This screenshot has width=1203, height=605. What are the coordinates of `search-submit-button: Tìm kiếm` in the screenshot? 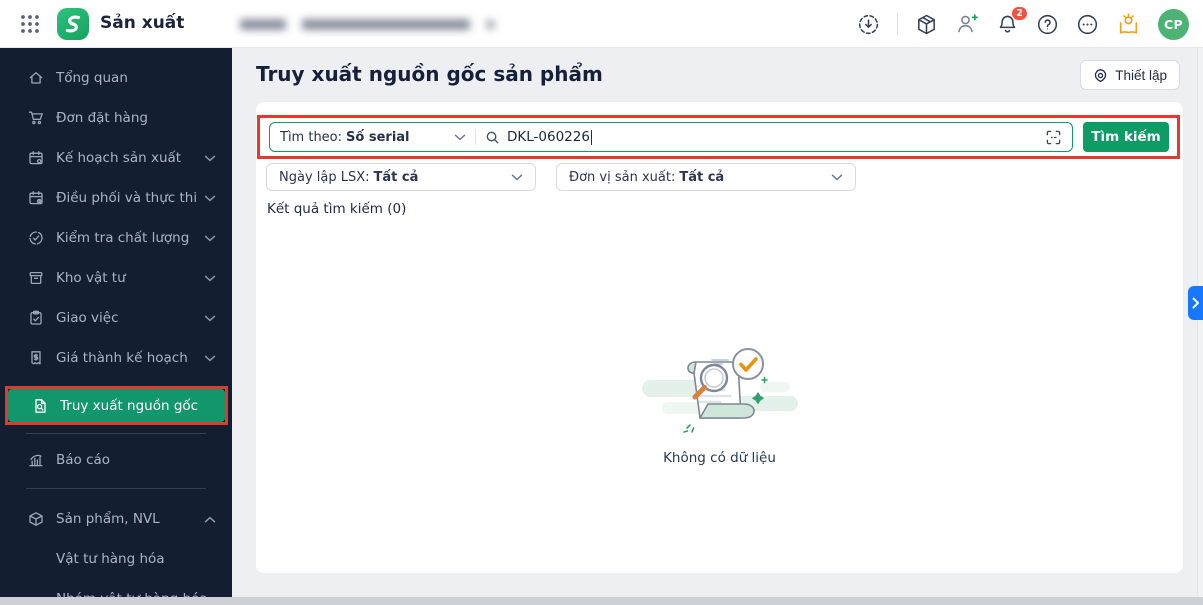 It's located at (1126, 137).